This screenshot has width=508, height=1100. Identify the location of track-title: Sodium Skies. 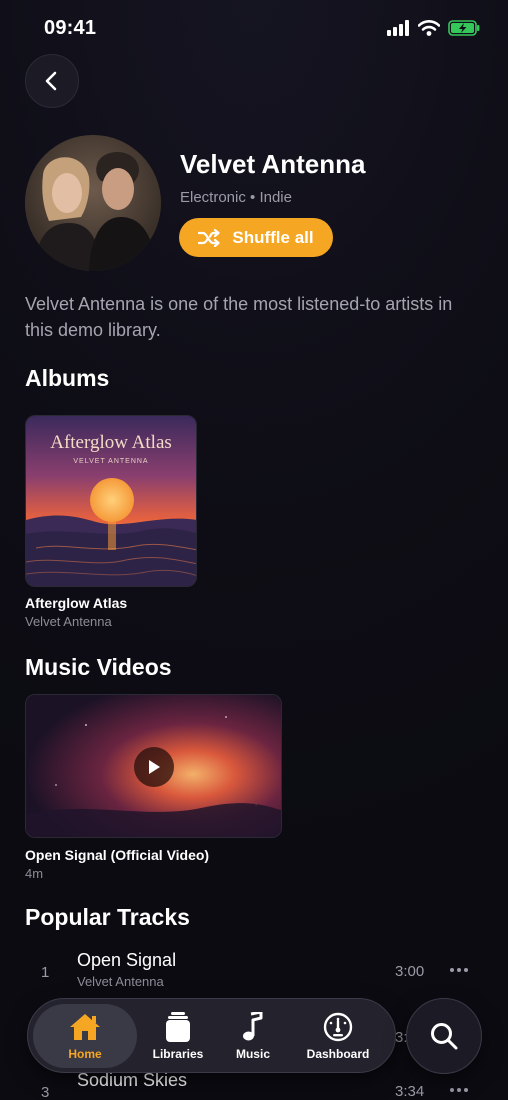
(132, 1080).